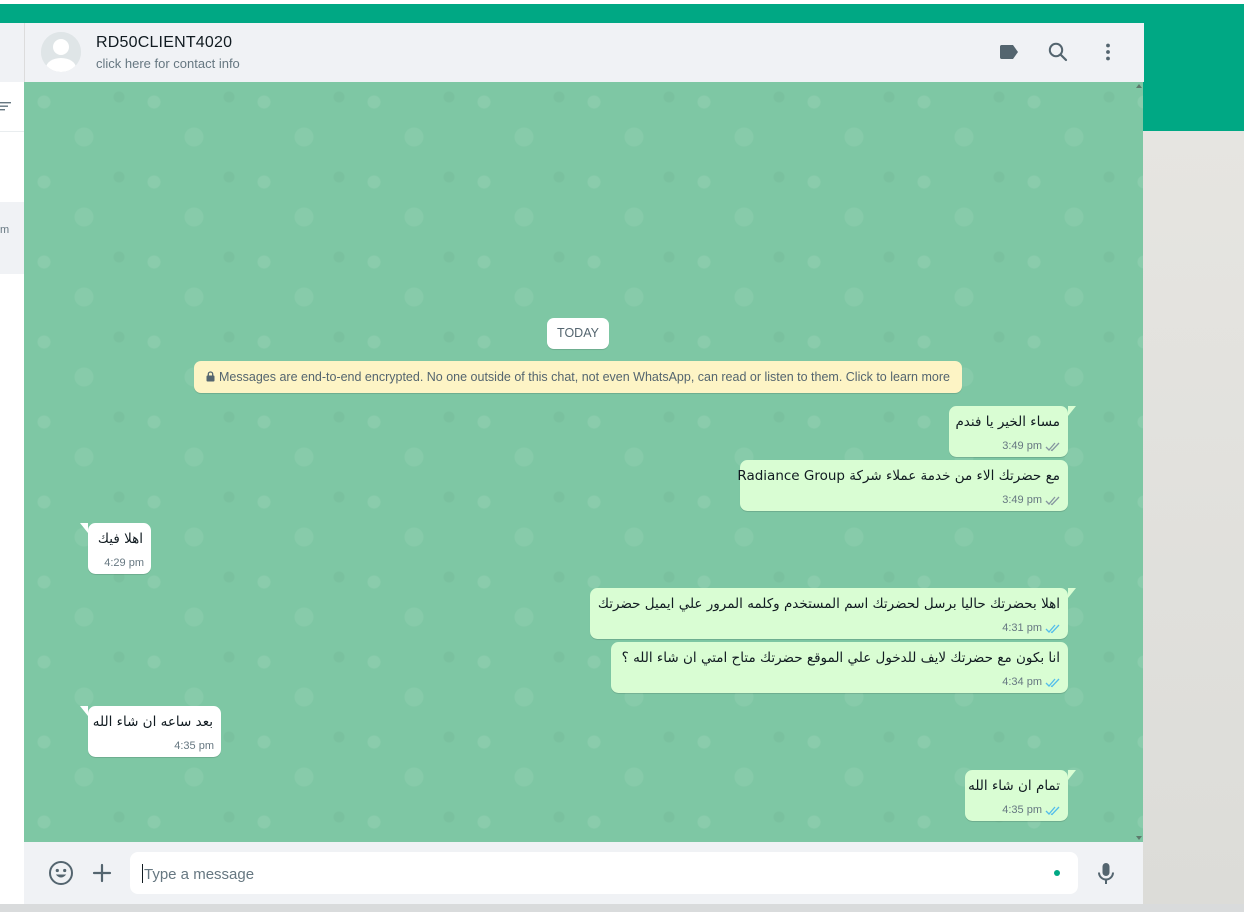 This screenshot has height=912, width=1244. What do you see at coordinates (1106, 873) in the screenshot?
I see `microphone-icon` at bounding box center [1106, 873].